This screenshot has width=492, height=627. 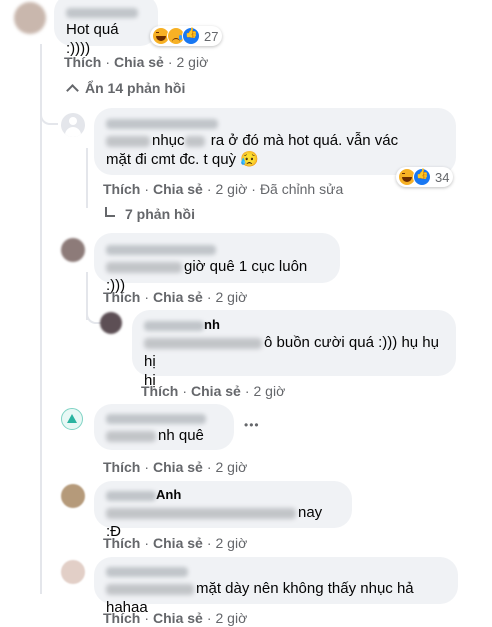 I want to click on default-avatar-icon, so click(x=73, y=125).